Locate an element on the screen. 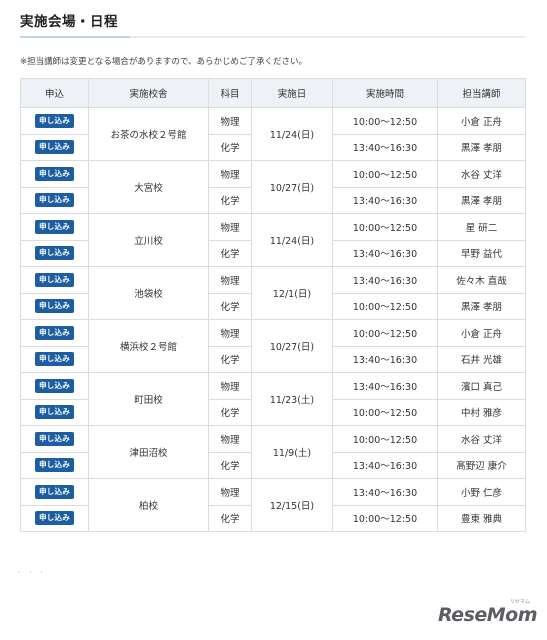 The width and height of the screenshot is (547, 640). resemom-logo: ReseMom リセマム is located at coordinates (488, 615).